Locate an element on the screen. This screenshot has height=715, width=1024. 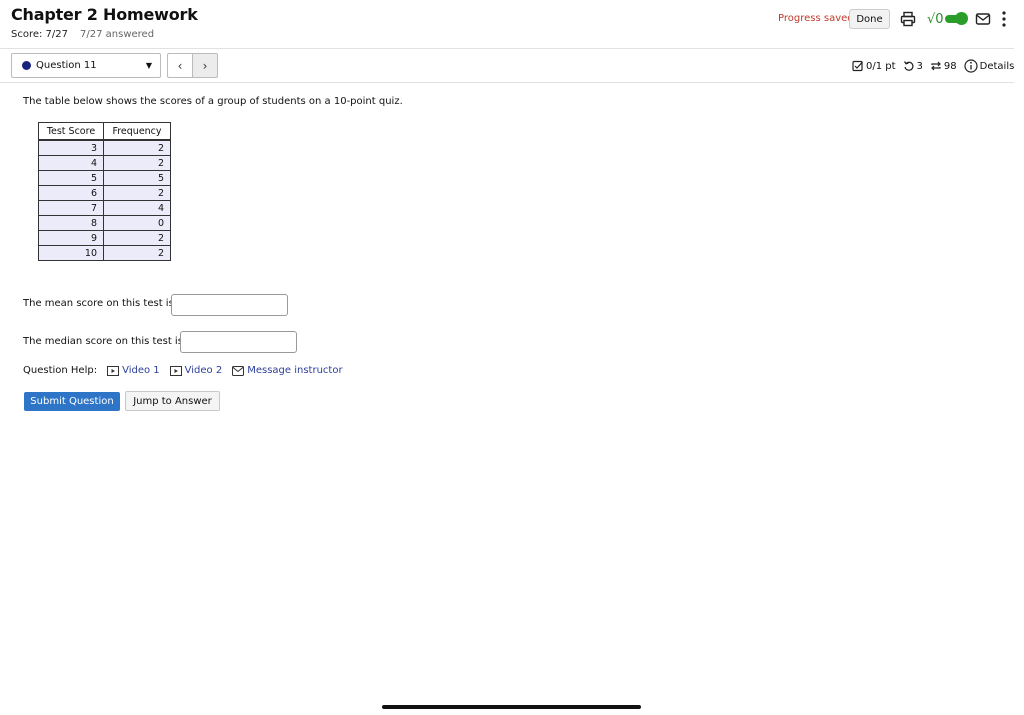
attempts-info: 98 is located at coordinates (943, 66).